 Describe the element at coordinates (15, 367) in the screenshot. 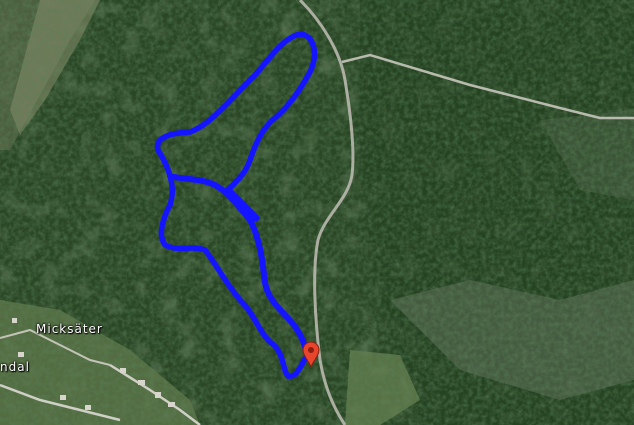

I see `place-label-ndal: ndal` at that location.